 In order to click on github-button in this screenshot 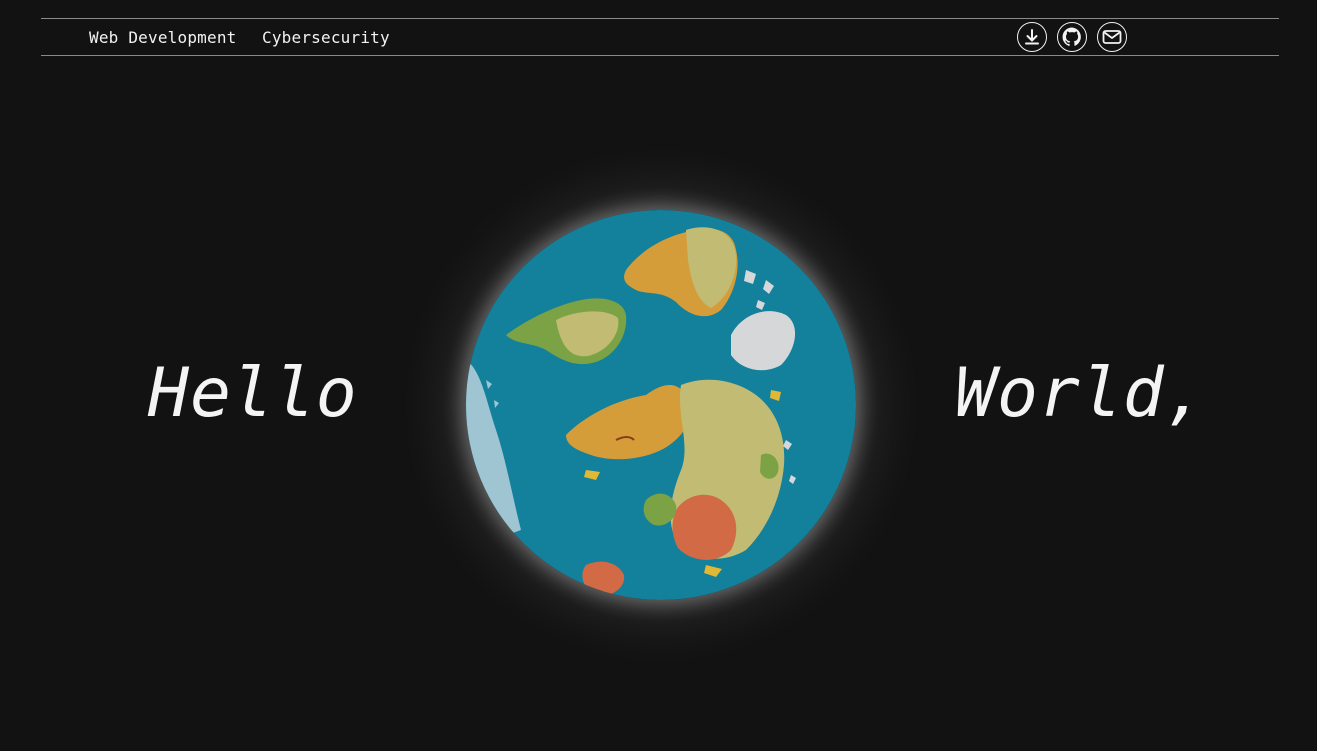, I will do `click(1072, 37)`.